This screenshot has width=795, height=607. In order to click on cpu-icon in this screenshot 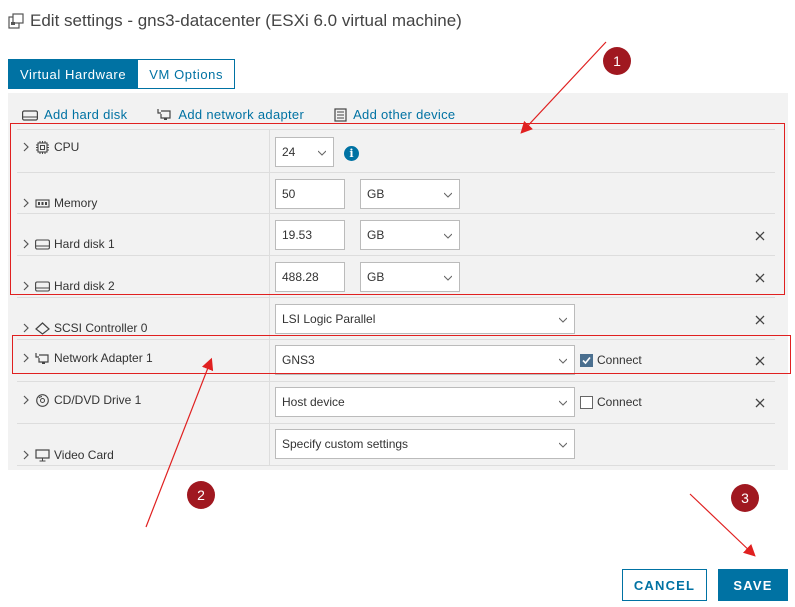, I will do `click(42, 147)`.